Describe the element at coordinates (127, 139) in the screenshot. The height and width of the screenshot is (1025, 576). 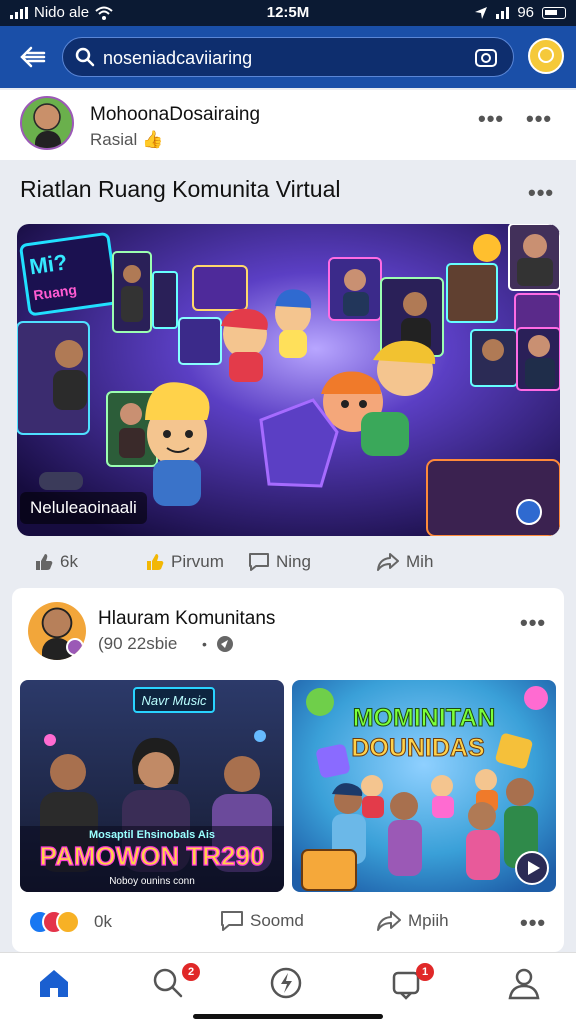
I see `post-subtitle: Rasial 👍` at that location.